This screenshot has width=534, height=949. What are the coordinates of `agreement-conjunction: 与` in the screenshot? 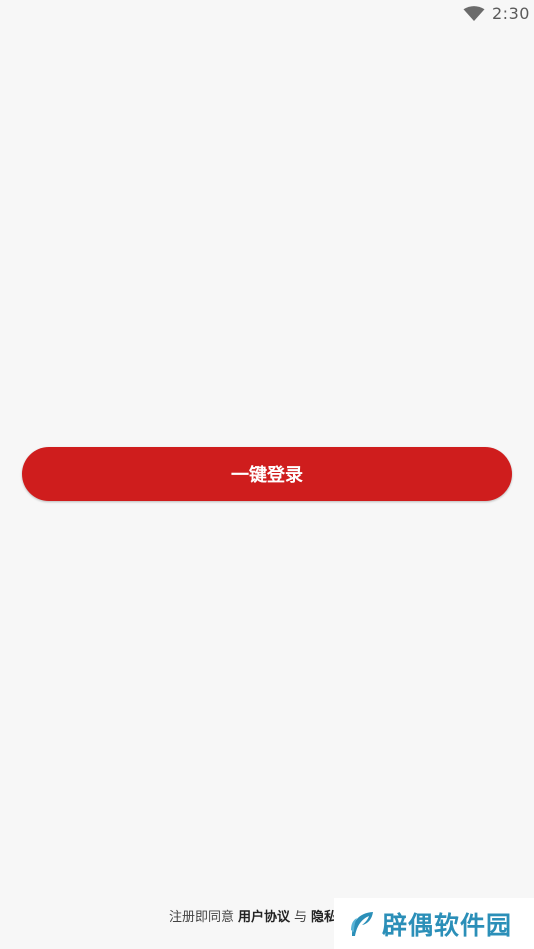 It's located at (301, 917).